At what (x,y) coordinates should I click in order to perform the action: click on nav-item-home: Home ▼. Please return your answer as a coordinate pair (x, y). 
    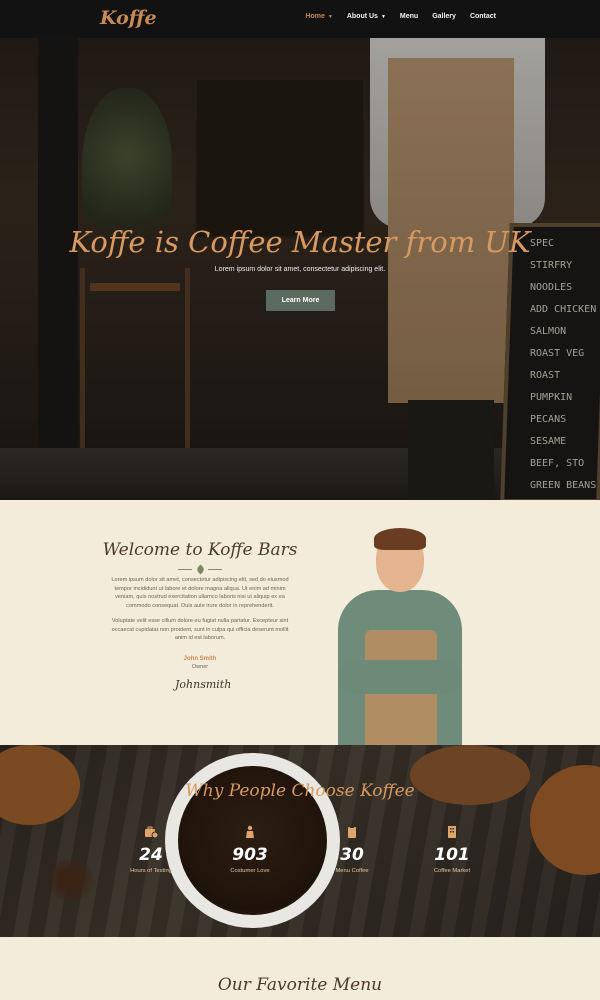
    Looking at the image, I should click on (318, 16).